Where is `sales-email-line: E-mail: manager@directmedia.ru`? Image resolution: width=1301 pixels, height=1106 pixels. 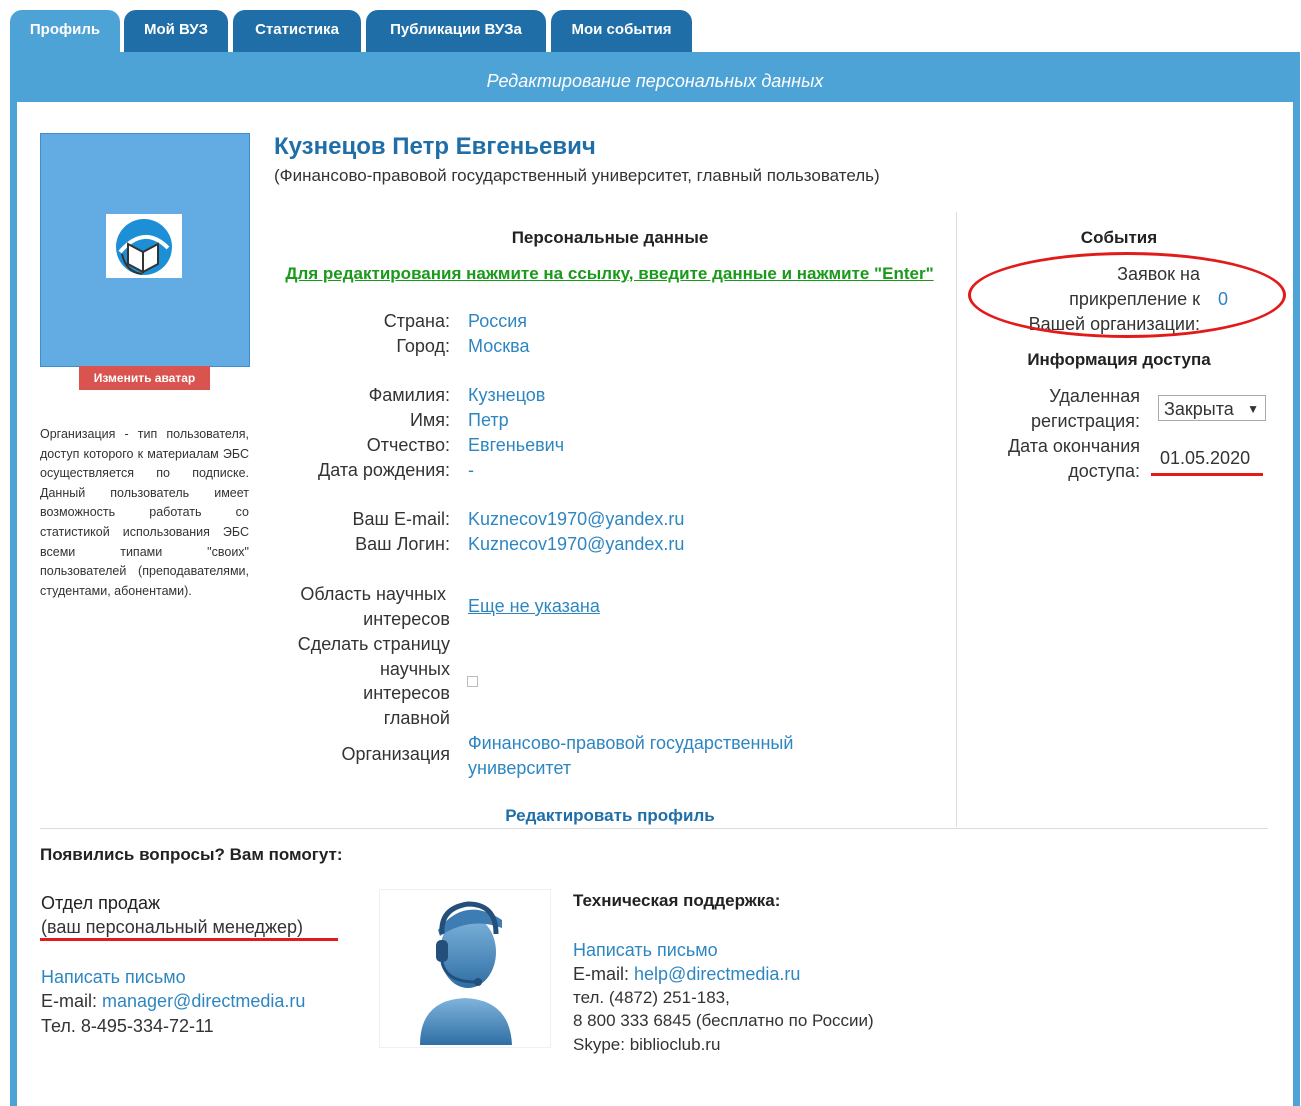
sales-email-line: E-mail: manager@directmedia.ru is located at coordinates (173, 1001).